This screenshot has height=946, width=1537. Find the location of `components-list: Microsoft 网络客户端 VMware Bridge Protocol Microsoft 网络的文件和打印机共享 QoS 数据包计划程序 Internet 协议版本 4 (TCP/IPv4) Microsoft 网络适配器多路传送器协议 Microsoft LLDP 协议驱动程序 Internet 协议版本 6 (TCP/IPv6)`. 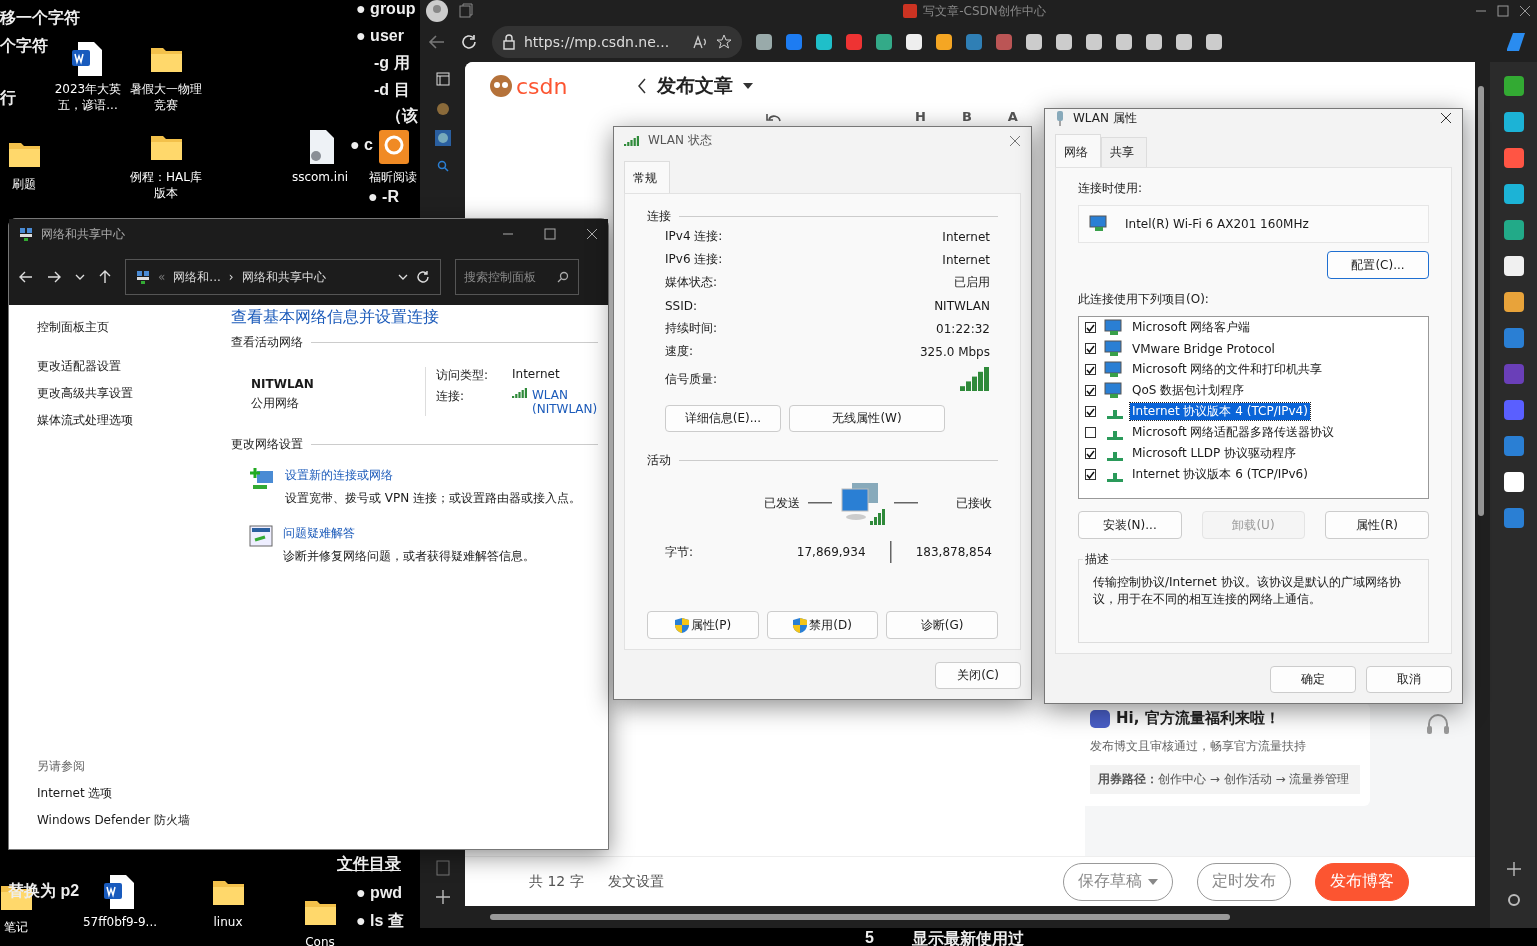

components-list: Microsoft 网络客户端 VMware Bridge Protocol Microsoft 网络的文件和打印机共享 QoS 数据包计划程序 Internet 协议版本 4 (TCP/IPv4) Microsoft 网络适配器多路传送器协议 Microsoft LLDP 协议驱动程序 Internet 协议版本 6 (TCP/IPv6) is located at coordinates (1253, 407).